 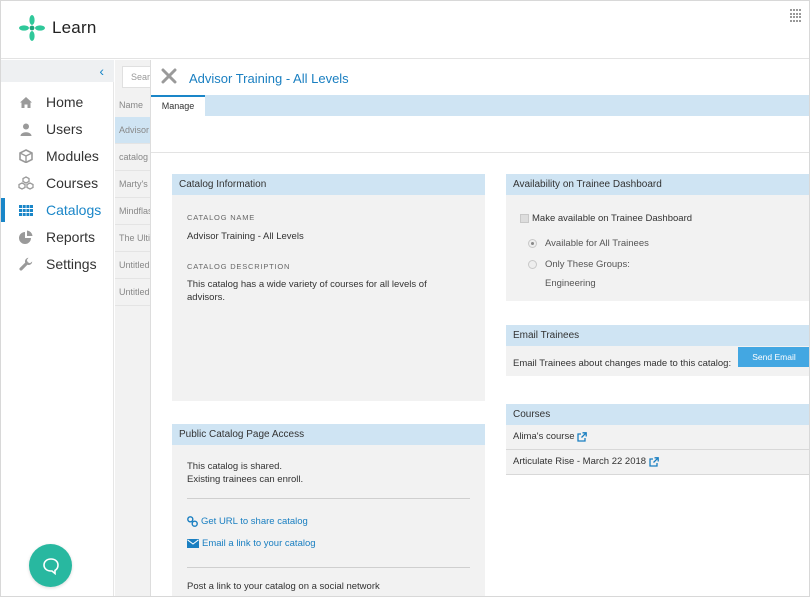 I want to click on make-available-label: Make available on Trainee Dashboard, so click(x=612, y=218).